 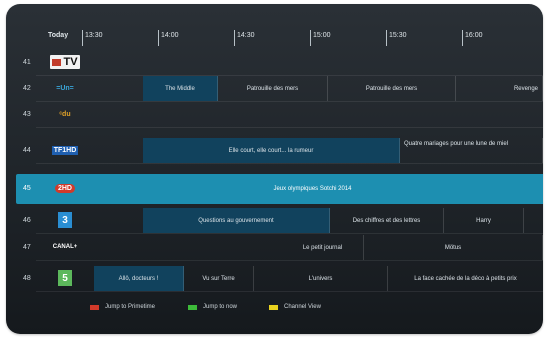 What do you see at coordinates (465, 278) in the screenshot?
I see `program-la-face-cachee: La face cachée de la déco à petits prix` at bounding box center [465, 278].